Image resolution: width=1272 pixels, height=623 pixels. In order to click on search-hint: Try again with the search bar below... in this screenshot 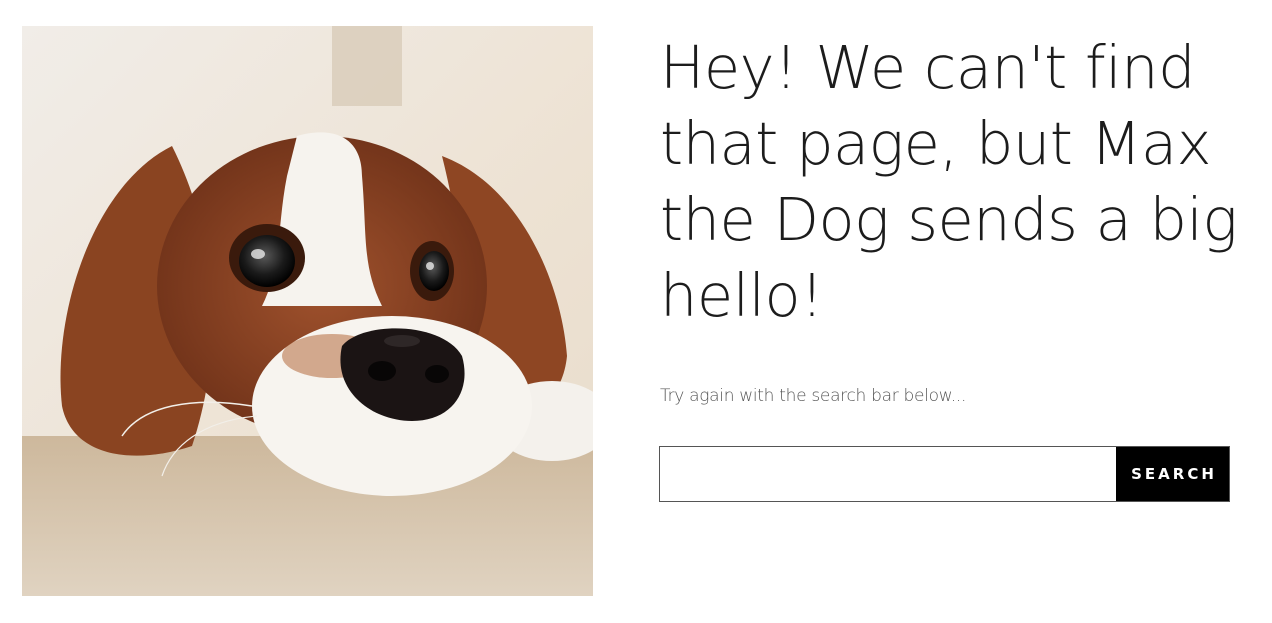, I will do `click(813, 396)`.